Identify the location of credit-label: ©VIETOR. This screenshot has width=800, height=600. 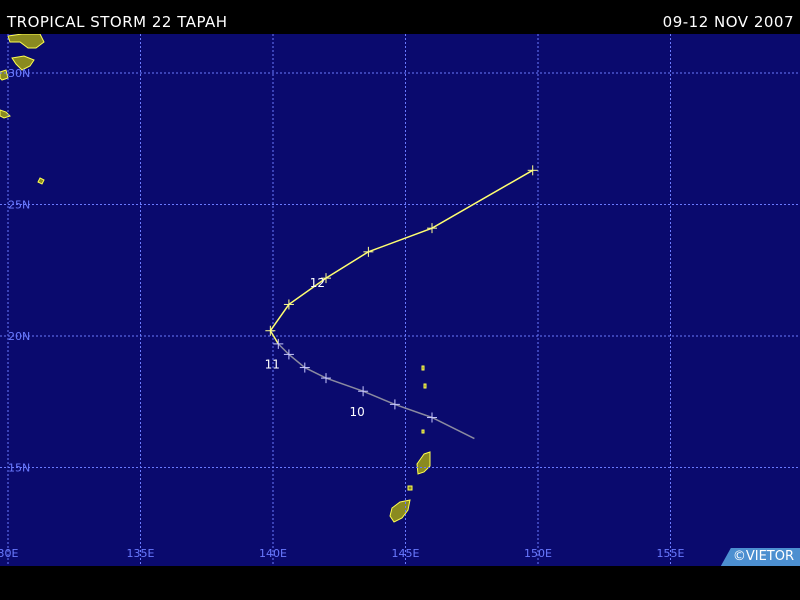
(760, 557).